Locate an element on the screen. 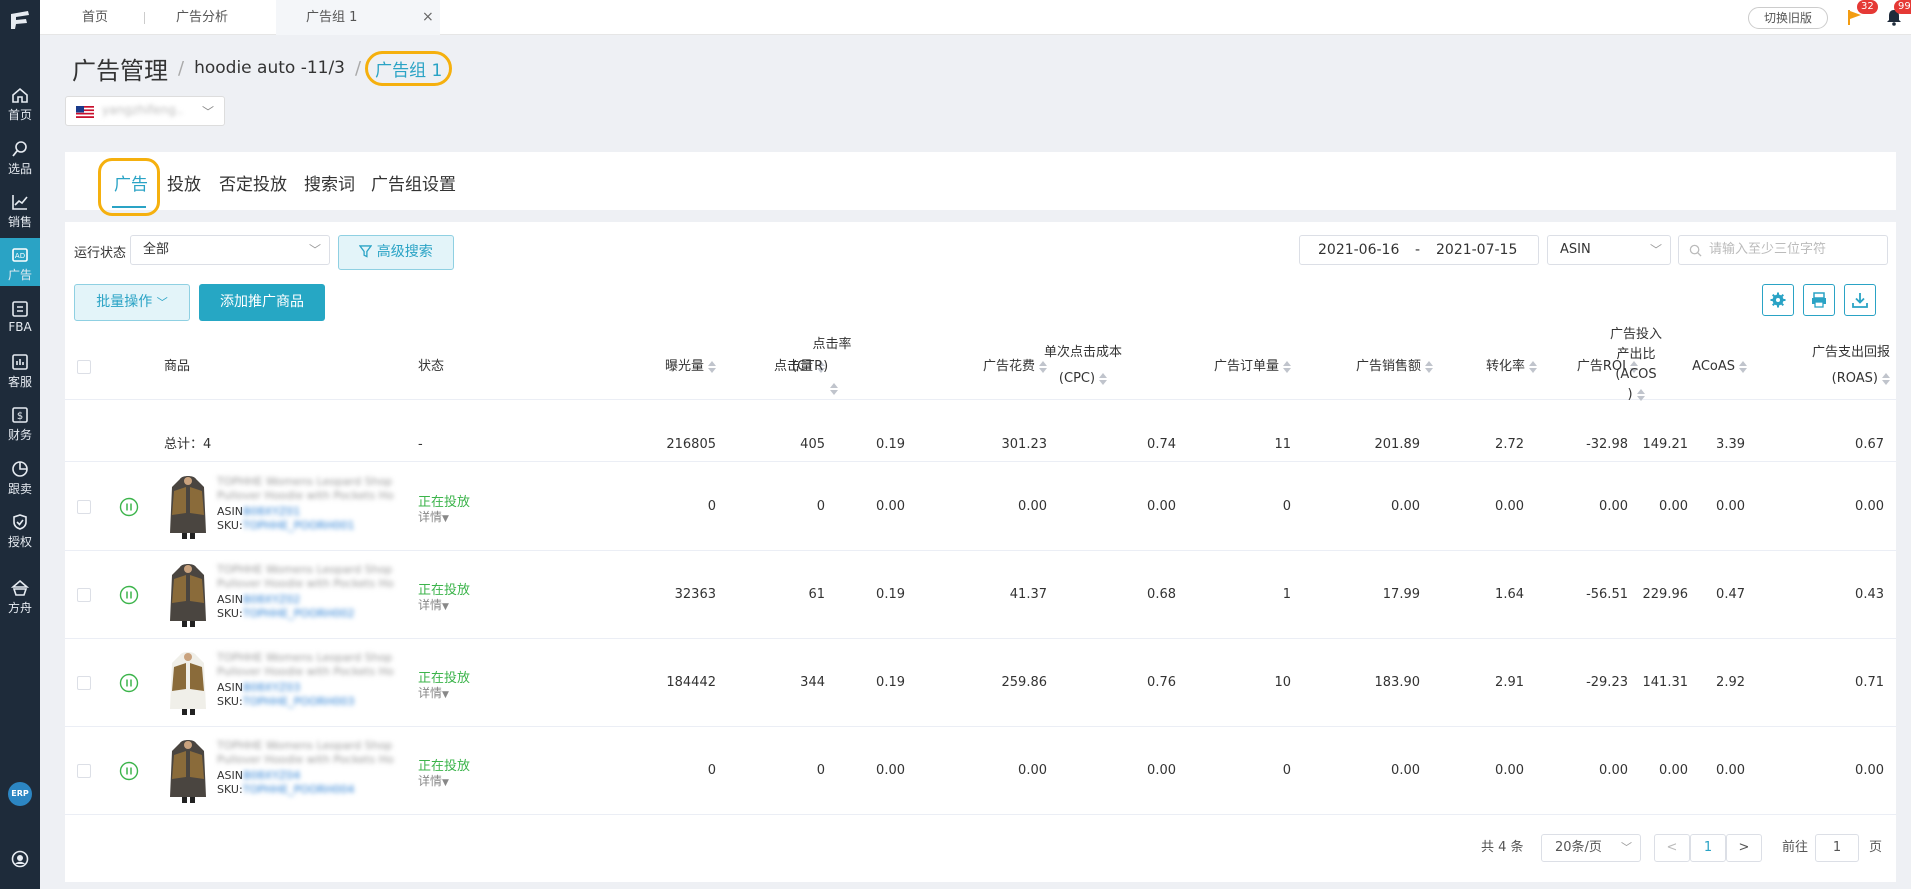  settings-button is located at coordinates (1778, 300).